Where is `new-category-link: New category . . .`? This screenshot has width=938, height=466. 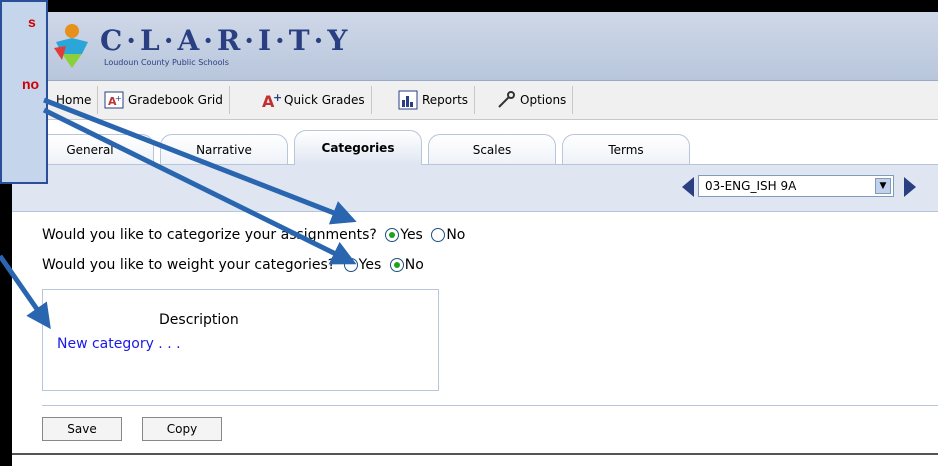
new-category-link: New category . . . is located at coordinates (119, 344).